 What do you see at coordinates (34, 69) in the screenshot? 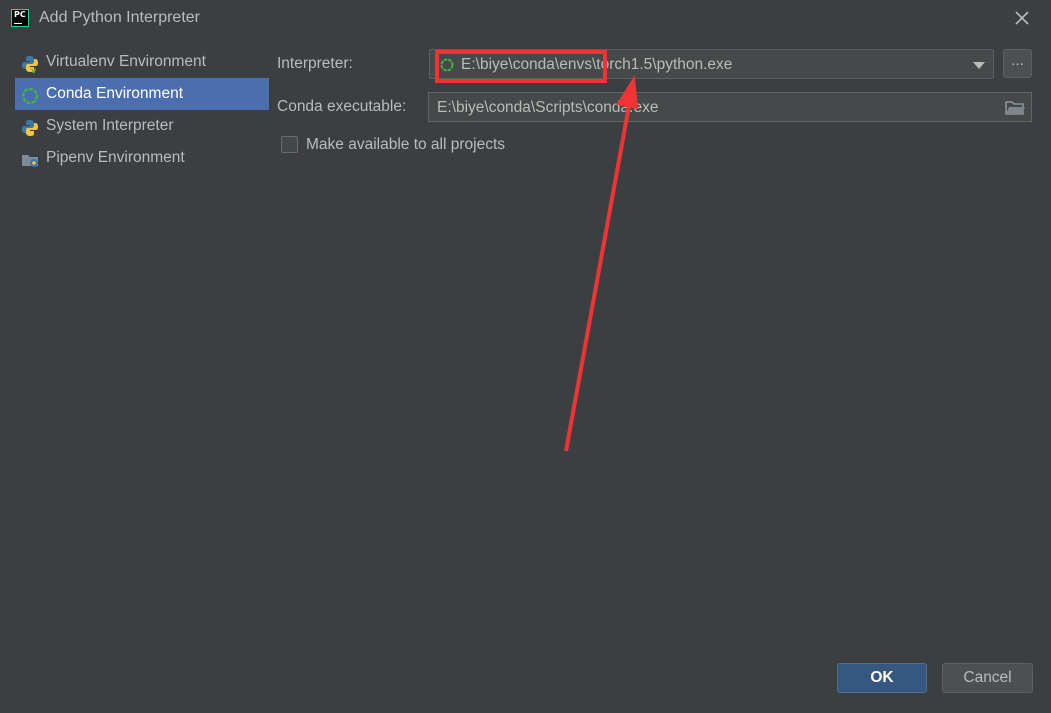
I see `svg-text: v` at bounding box center [34, 69].